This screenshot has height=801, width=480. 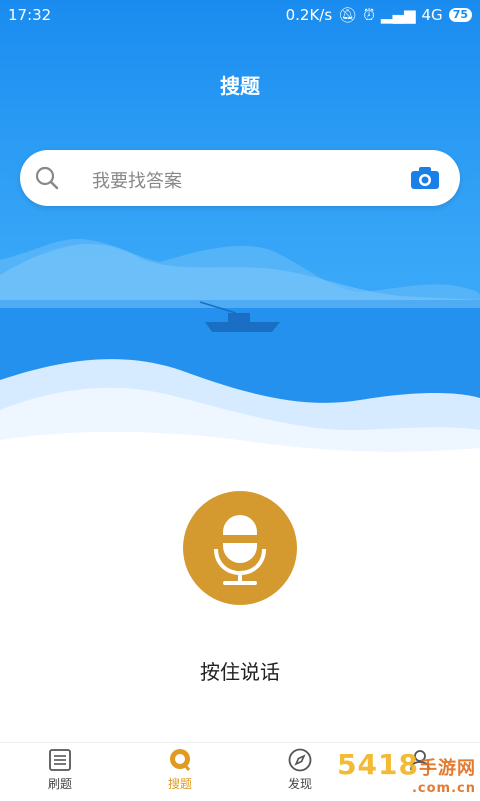 What do you see at coordinates (47, 180) in the screenshot?
I see `search-icon` at bounding box center [47, 180].